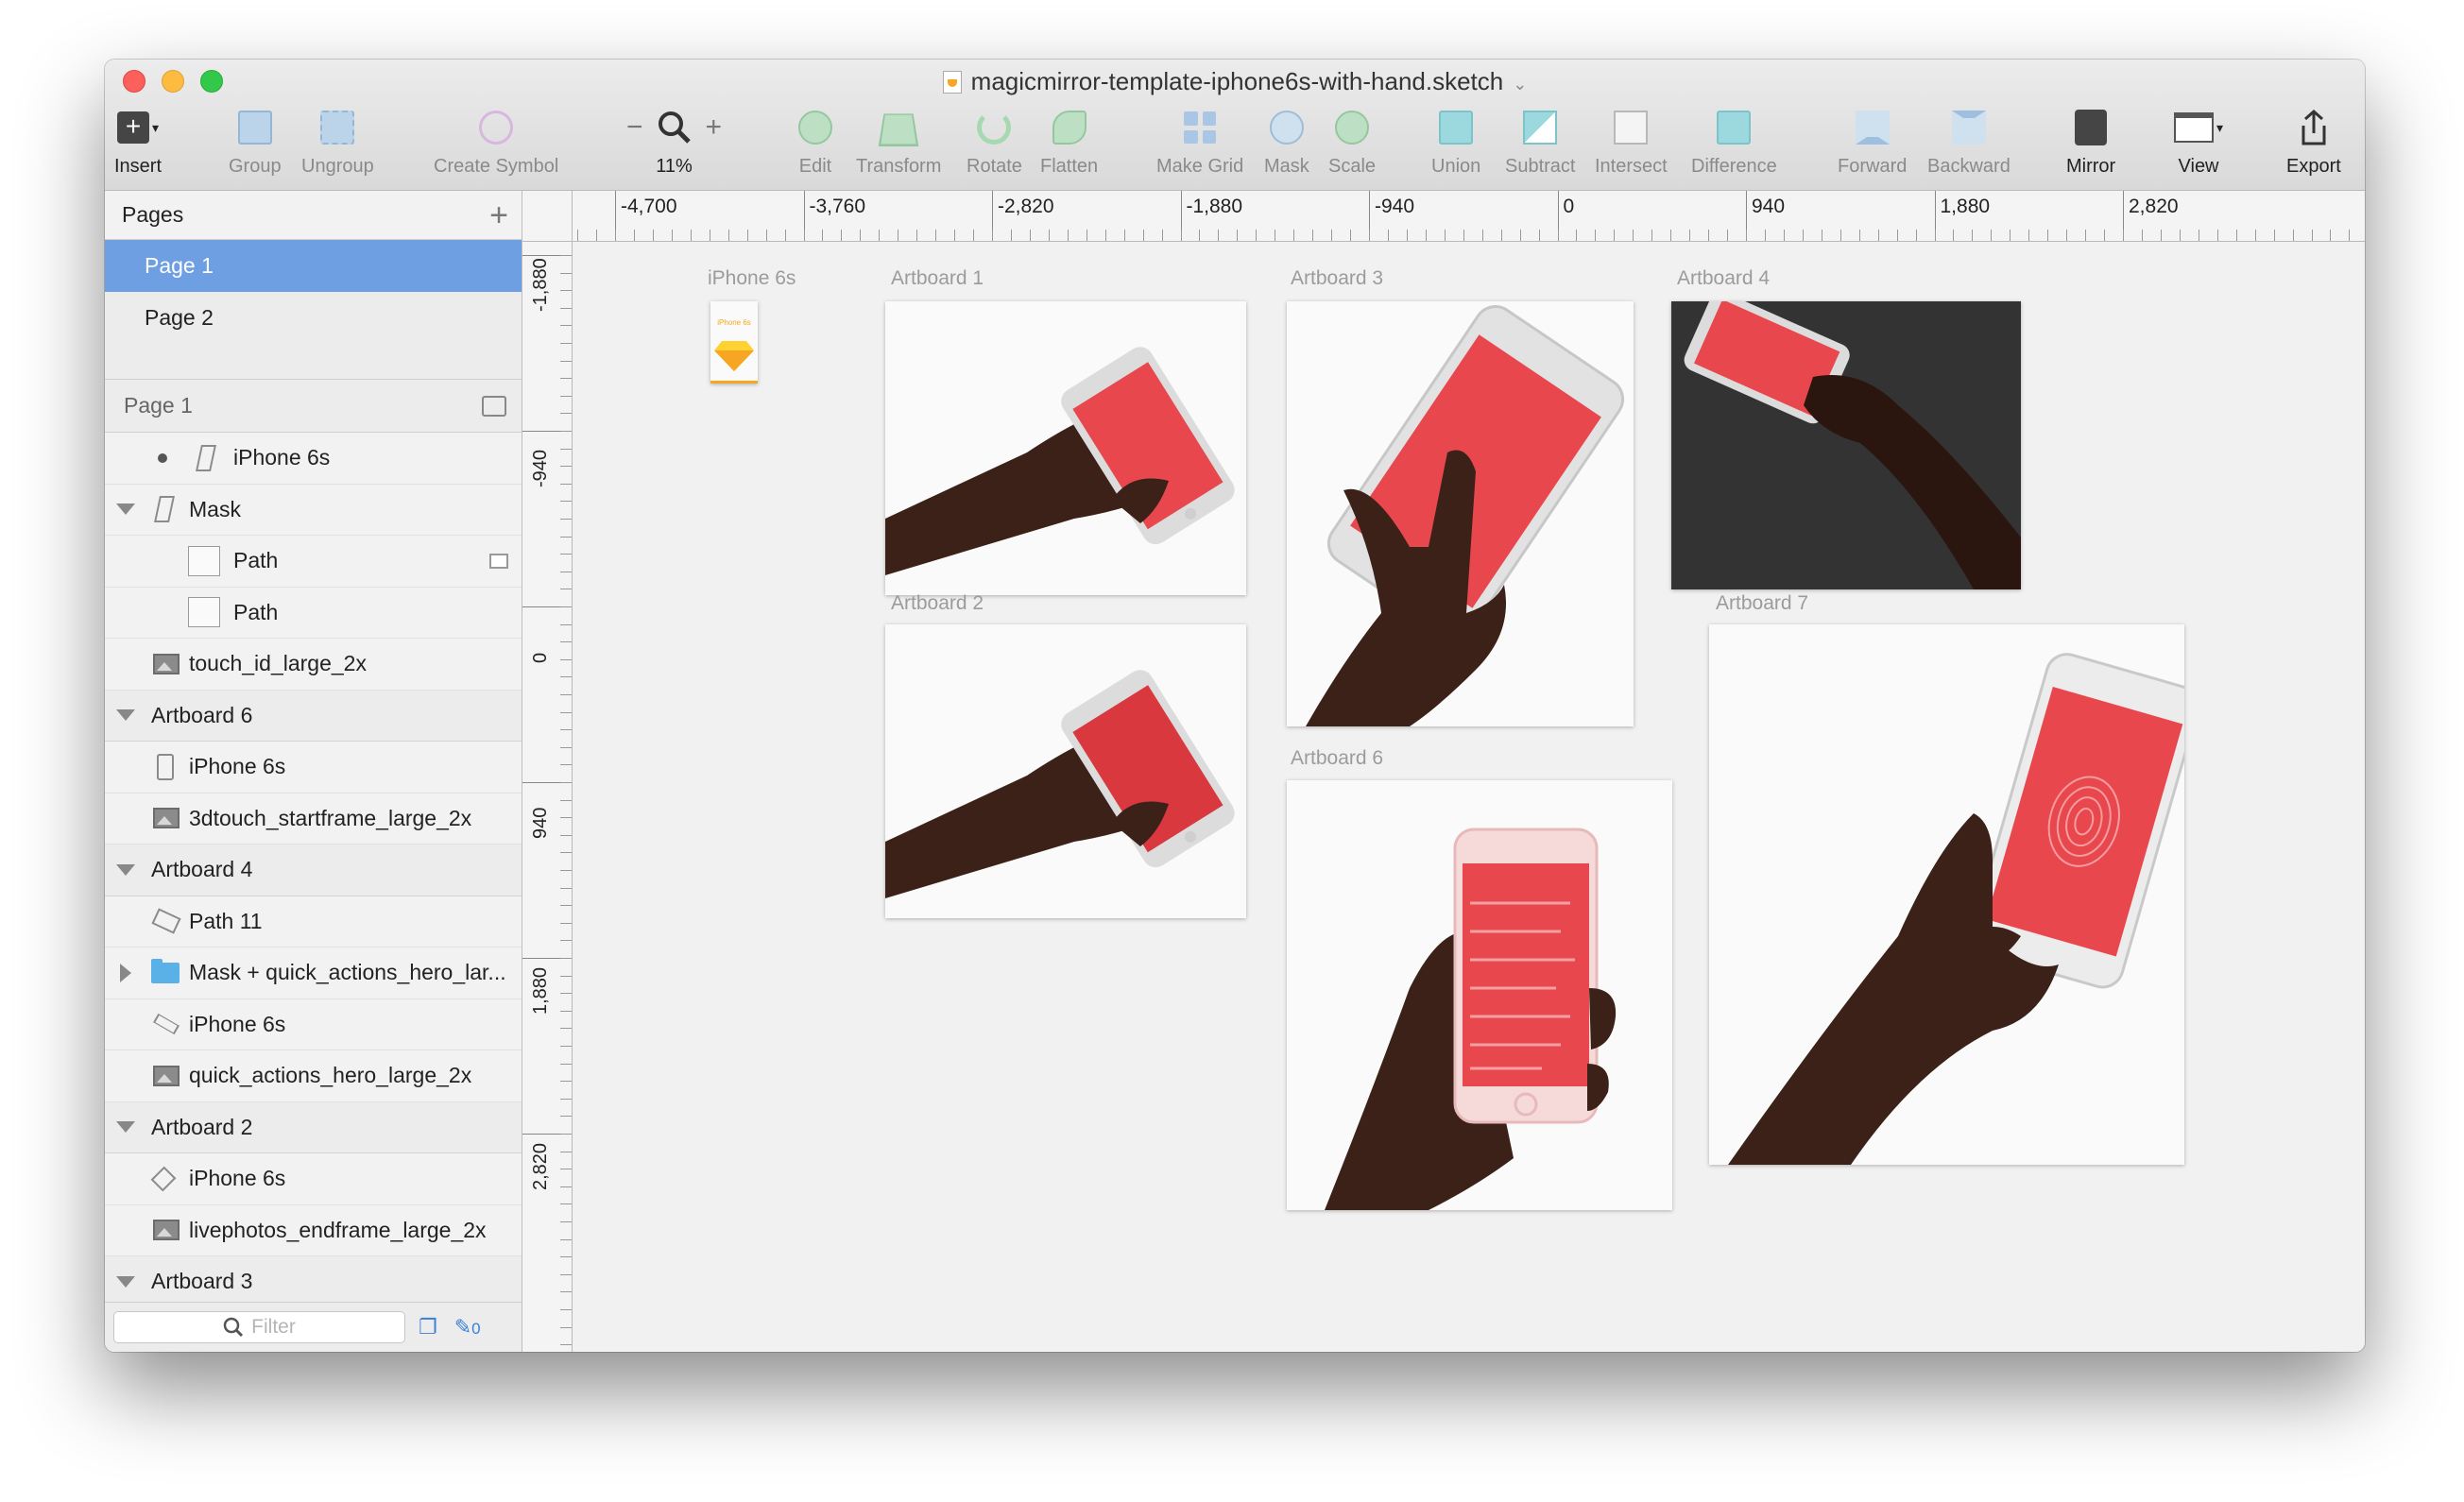 The height and width of the screenshot is (1502, 2464). I want to click on vertical-ruler: -1,880 -940 0 940 1,880 2,820, so click(547, 797).